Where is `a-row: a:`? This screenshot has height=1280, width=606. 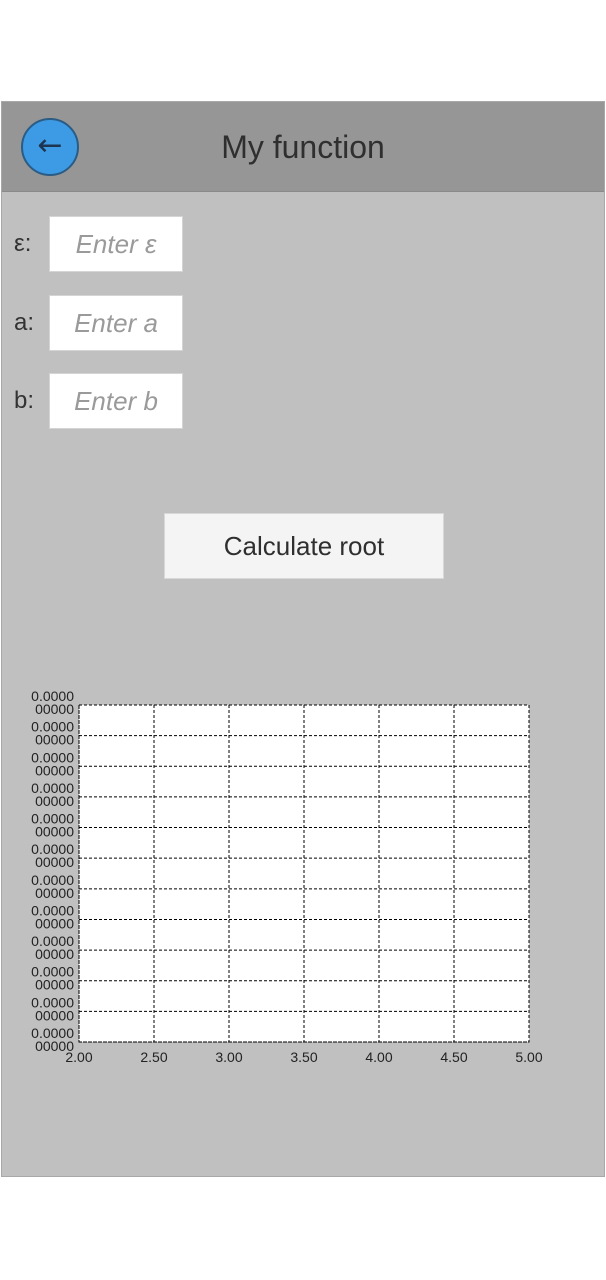 a-row: a: is located at coordinates (152, 323).